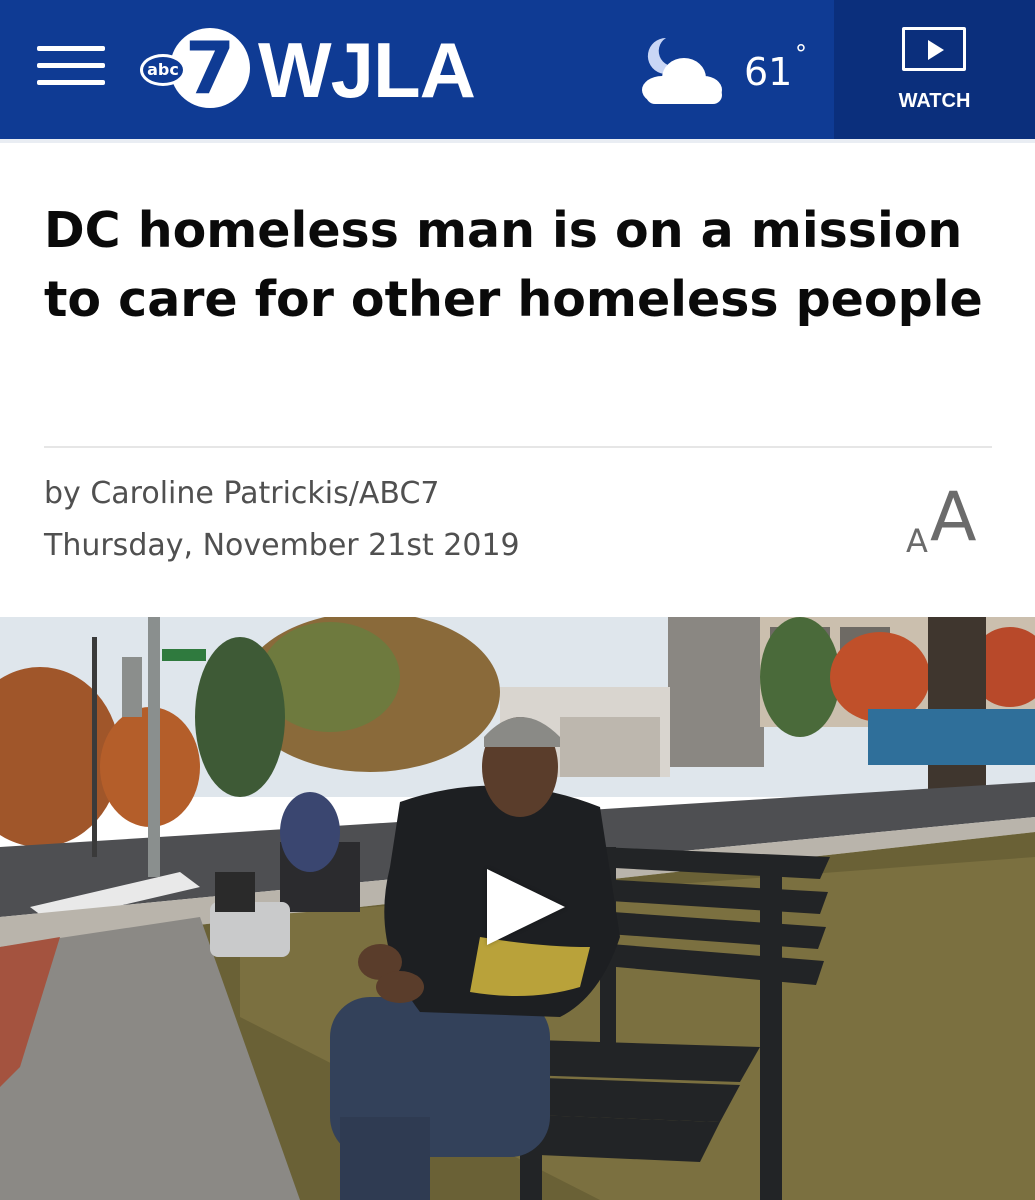  I want to click on station-logo: 7 abc WJLA, so click(310, 69).